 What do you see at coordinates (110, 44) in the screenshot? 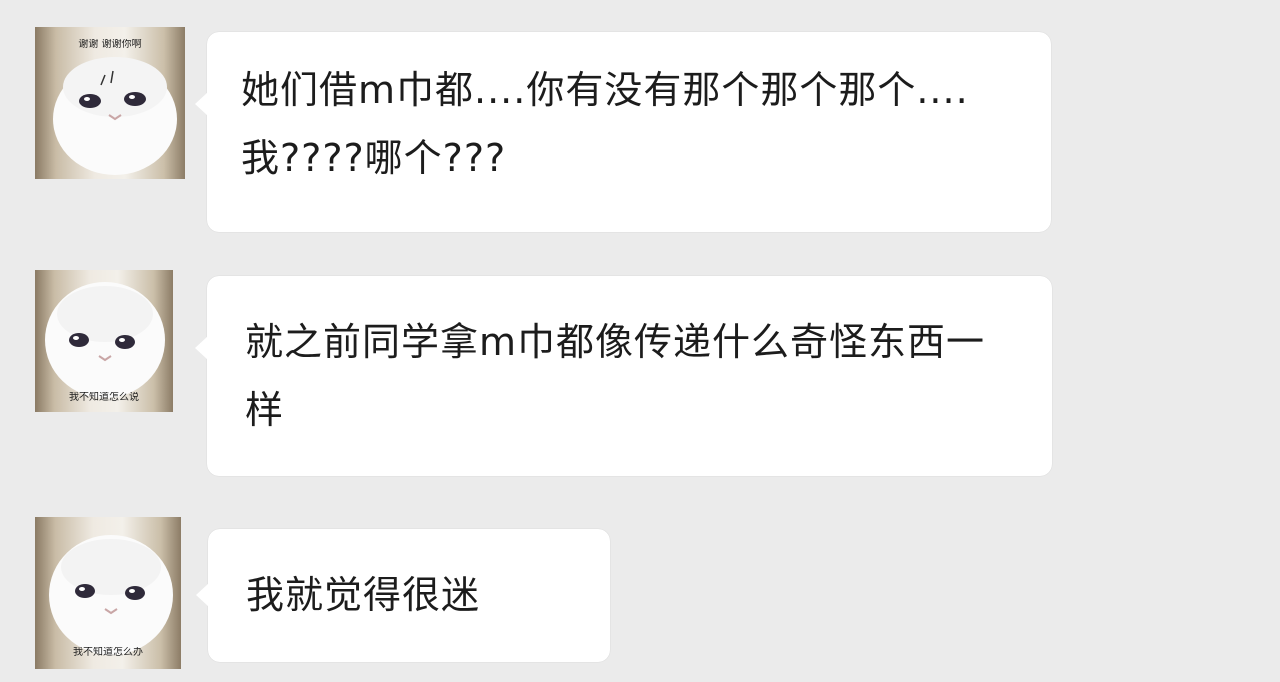
I see `avatar-caption: 谢谢 谢谢你啊` at bounding box center [110, 44].